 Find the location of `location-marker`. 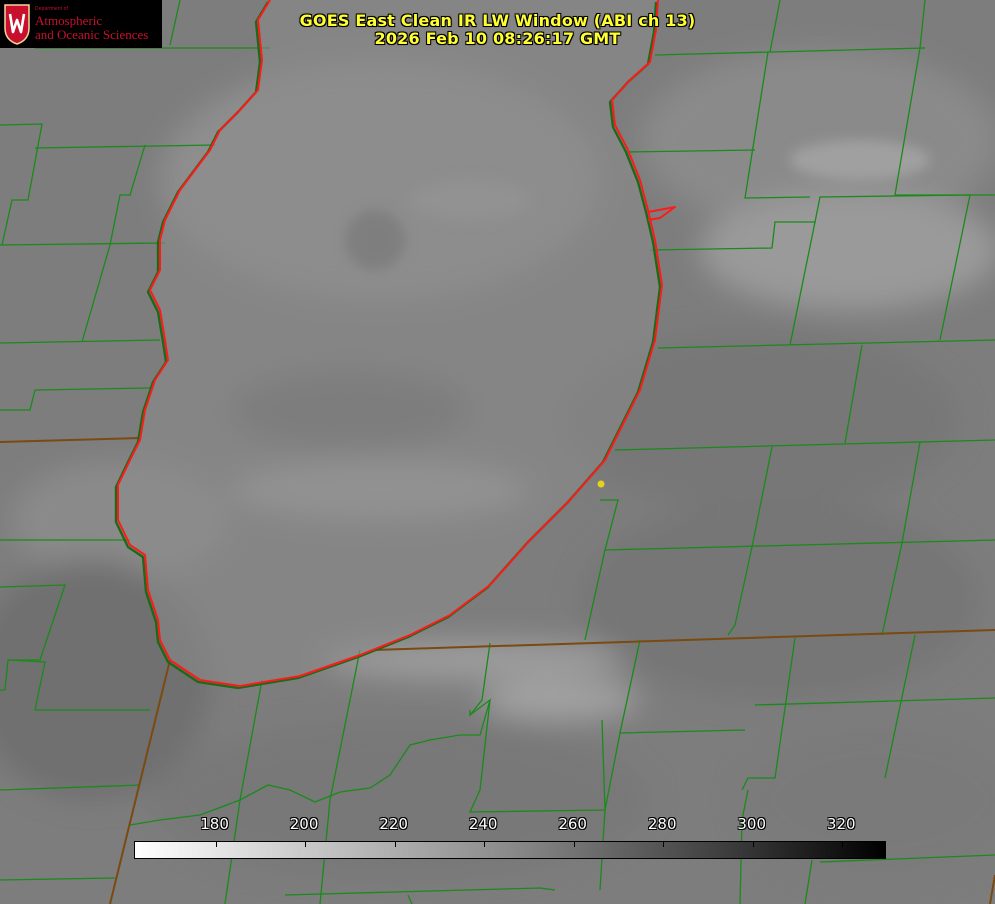

location-marker is located at coordinates (601, 484).